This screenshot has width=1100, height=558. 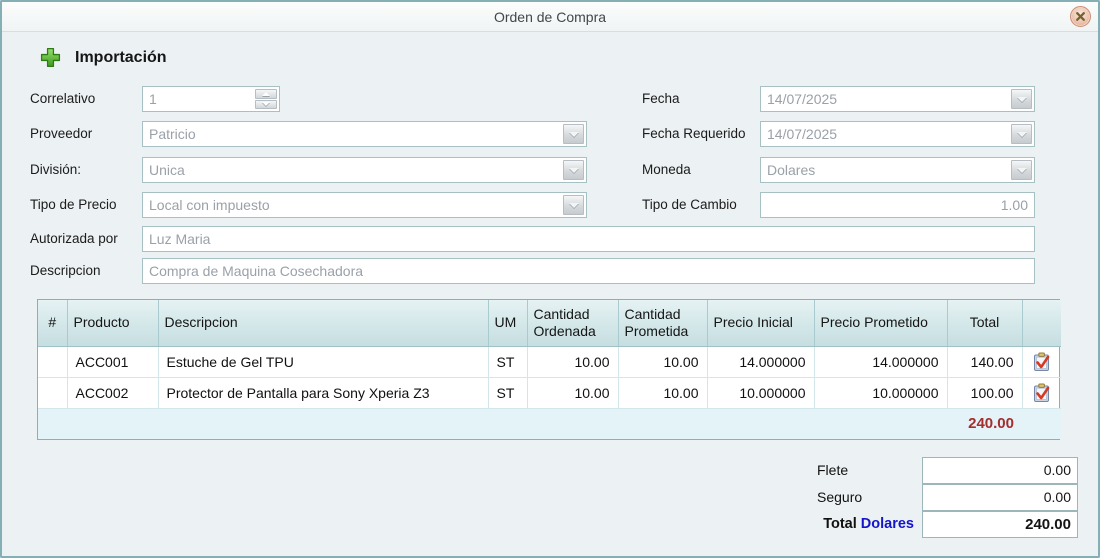 I want to click on division-label: División:, so click(x=56, y=169).